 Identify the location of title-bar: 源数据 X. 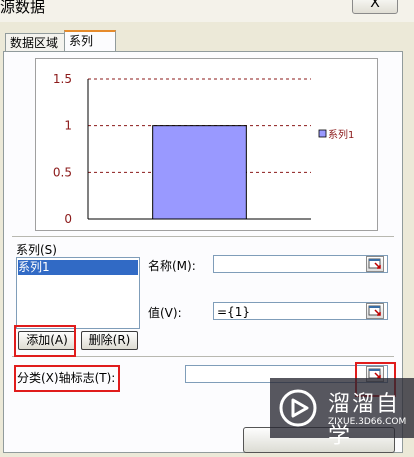
(207, 11).